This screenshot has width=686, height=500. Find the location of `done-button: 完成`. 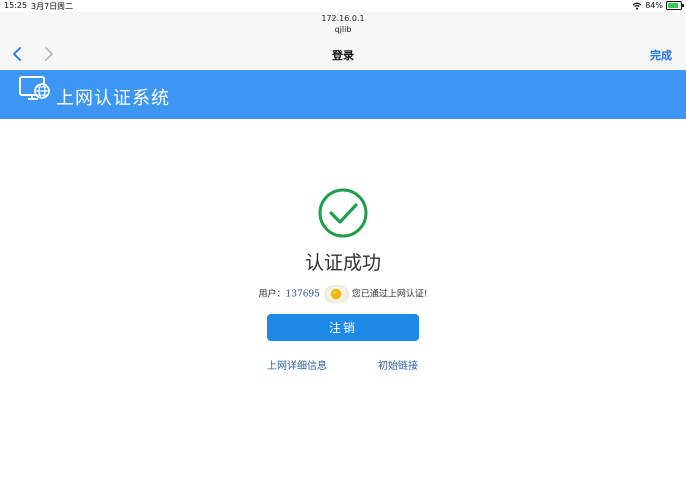

done-button: 完成 is located at coordinates (661, 55).